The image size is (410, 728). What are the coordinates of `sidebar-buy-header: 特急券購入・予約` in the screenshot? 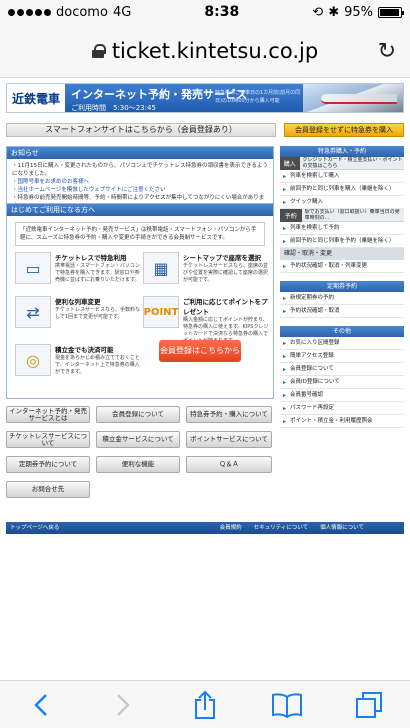 It's located at (342, 151).